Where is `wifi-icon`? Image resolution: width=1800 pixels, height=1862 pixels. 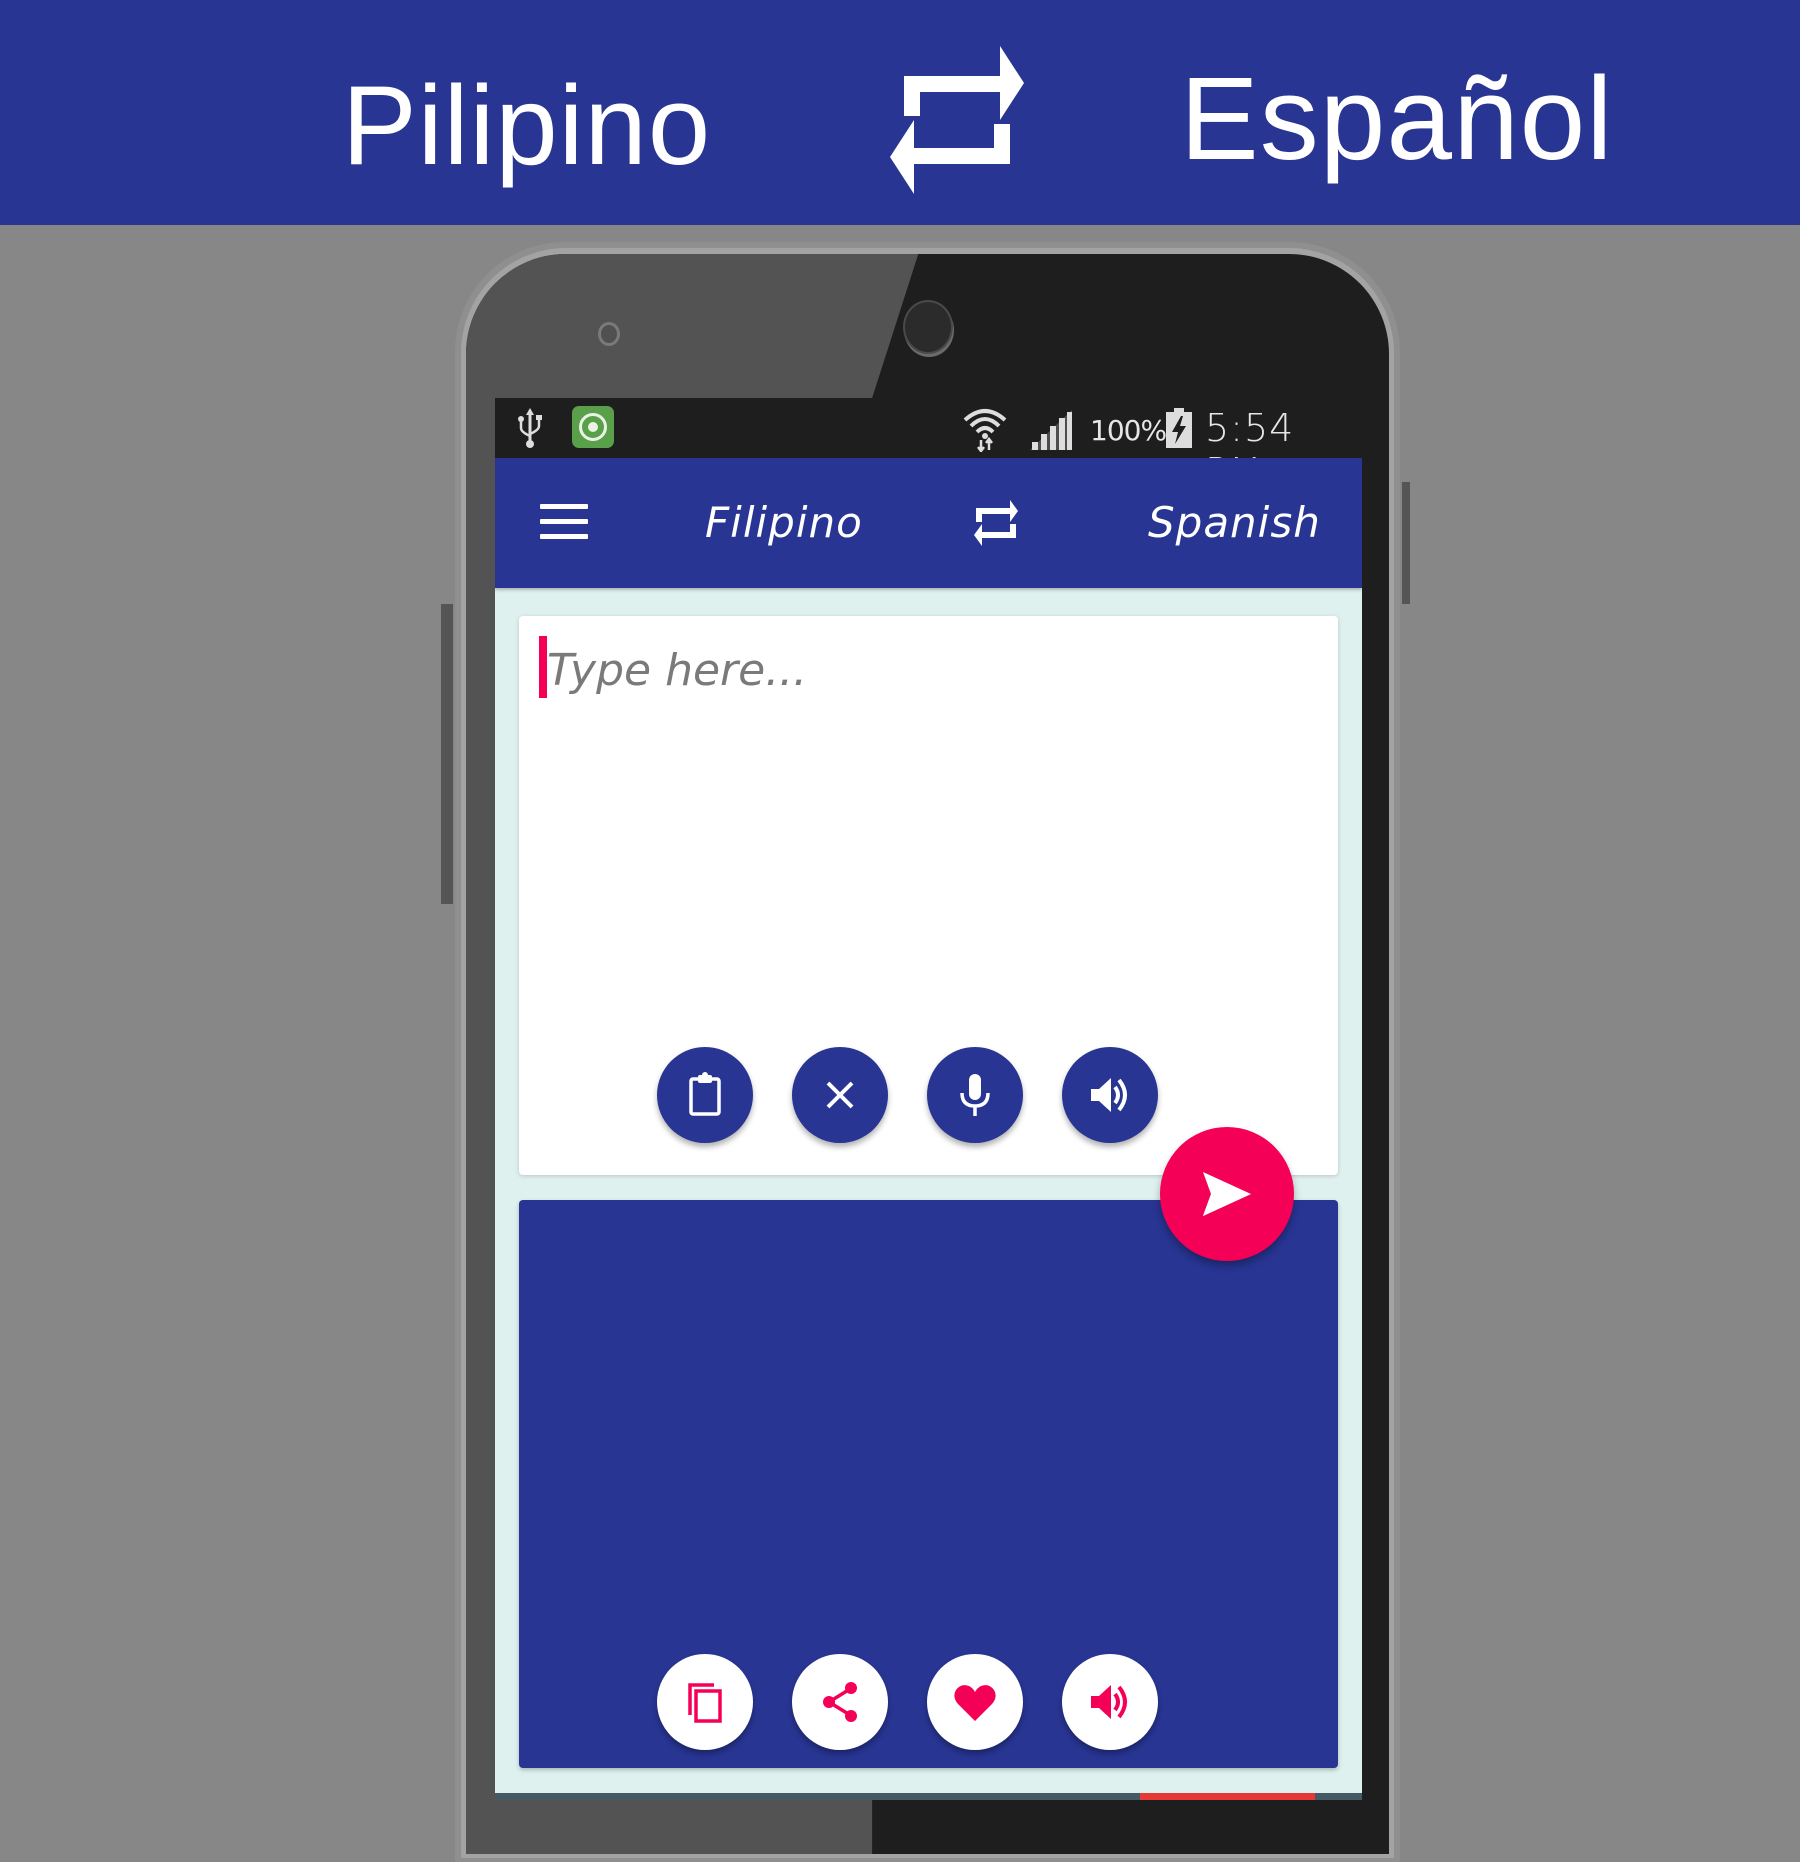 wifi-icon is located at coordinates (985, 430).